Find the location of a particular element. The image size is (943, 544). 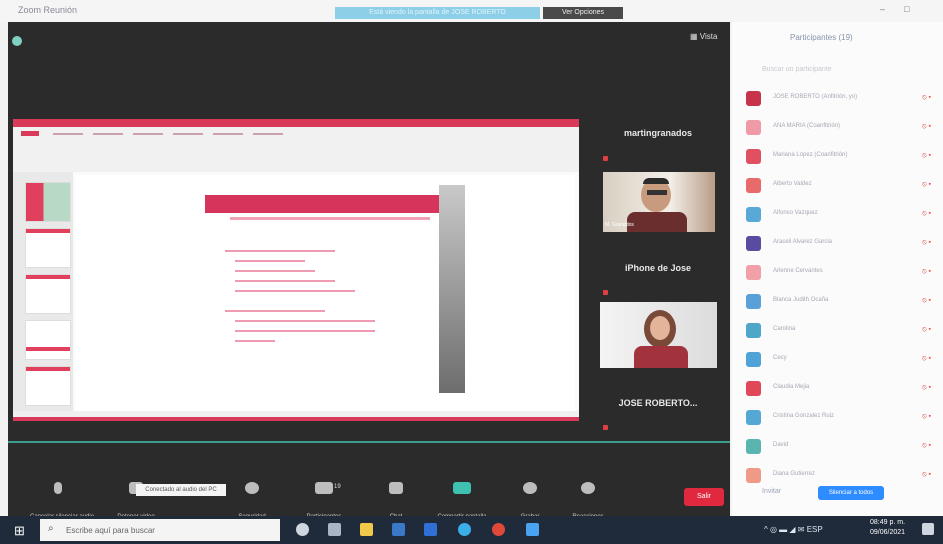

participant-row: Cecy ⦸ ▪ is located at coordinates (838, 360).